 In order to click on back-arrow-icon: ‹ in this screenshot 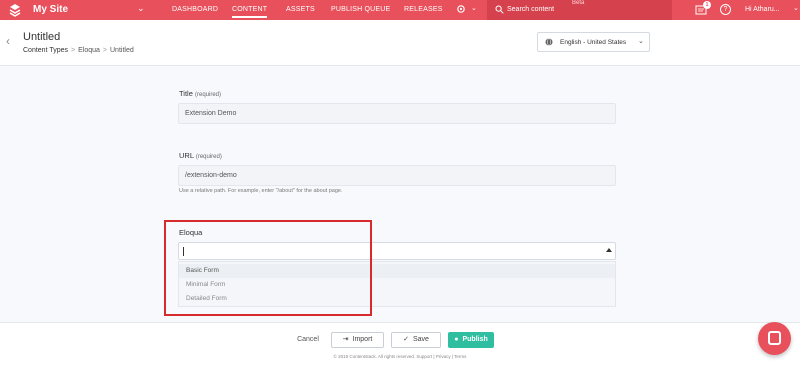, I will do `click(8, 41)`.